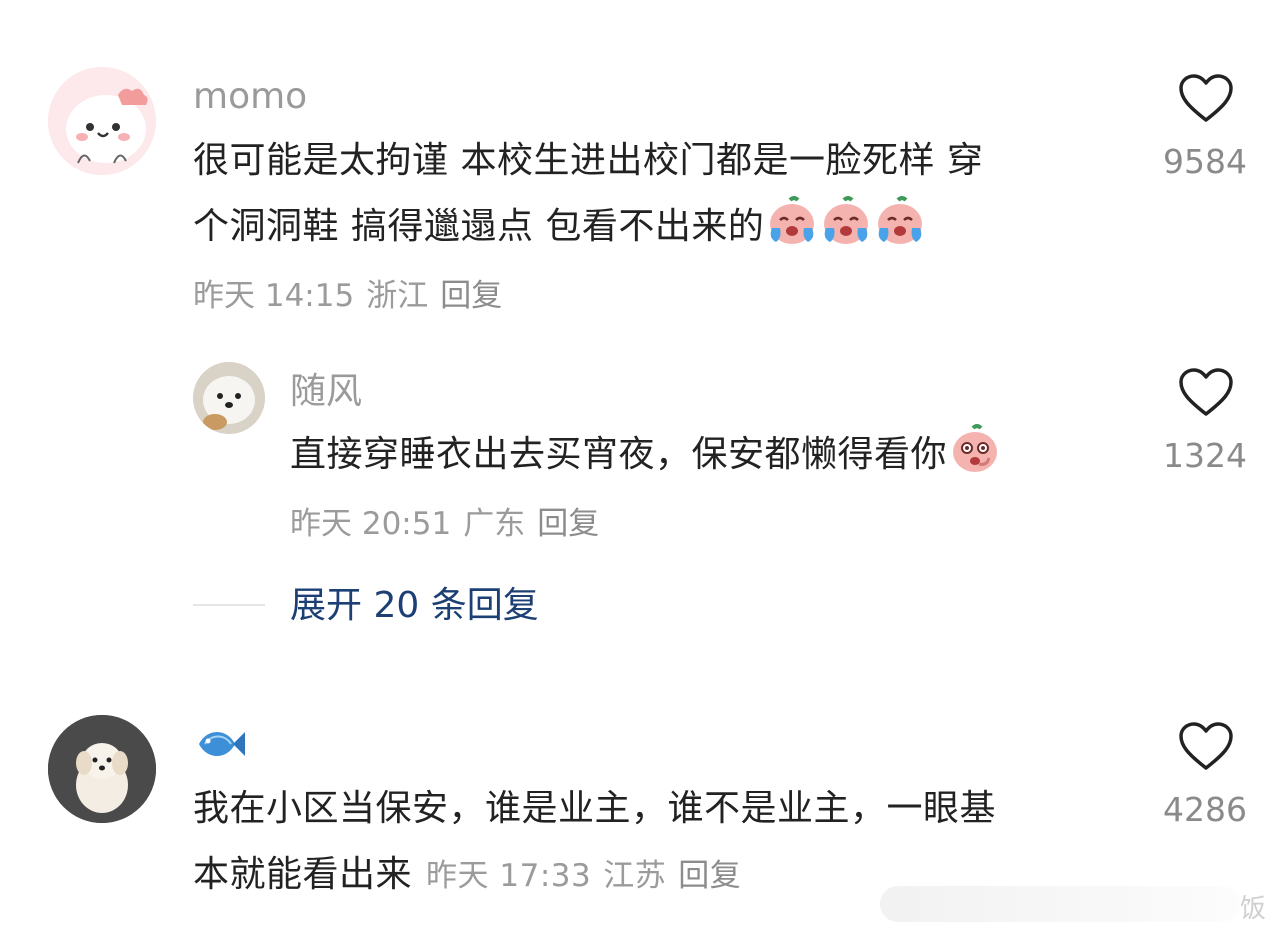 This screenshot has width=1284, height=939. What do you see at coordinates (371, 524) in the screenshot?
I see `comment-time: 昨天 20:51` at bounding box center [371, 524].